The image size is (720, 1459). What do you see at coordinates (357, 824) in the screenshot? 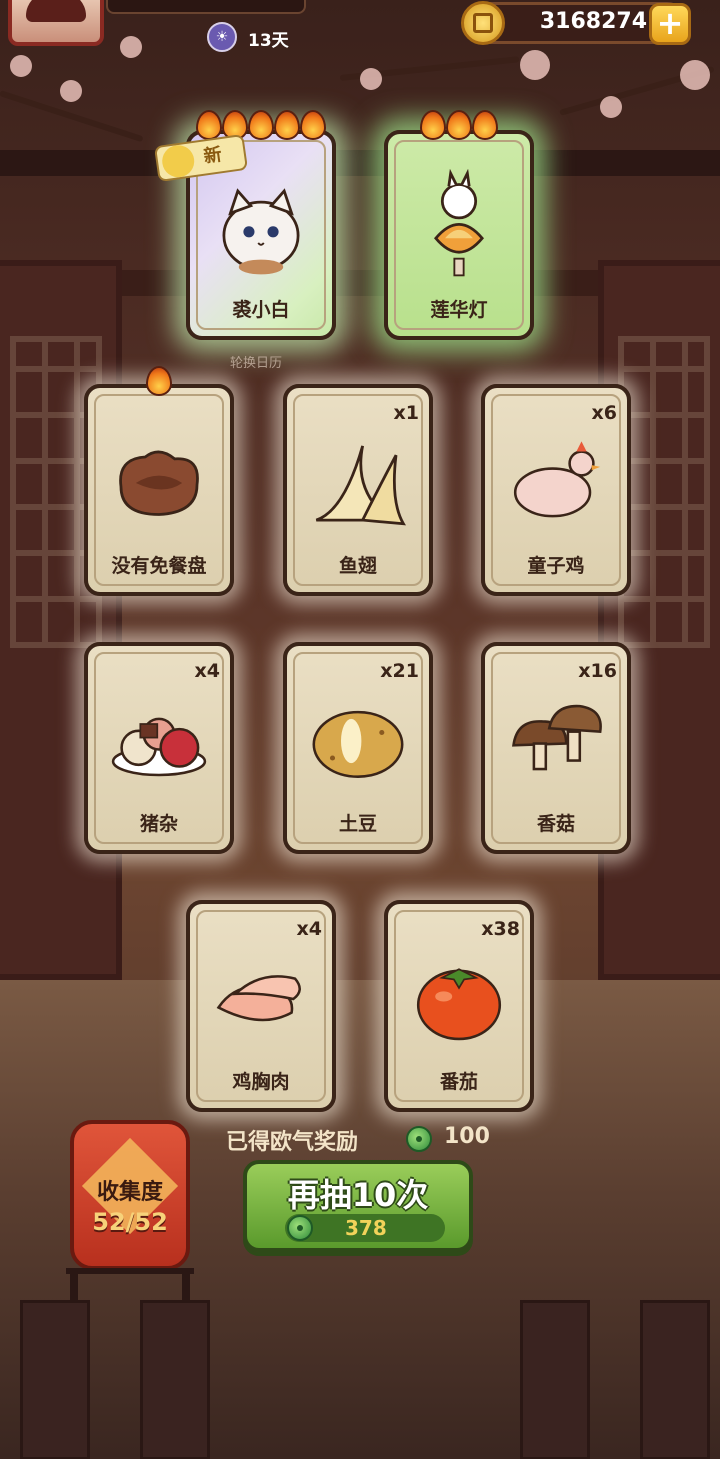
I see `card-label: 土豆` at bounding box center [357, 824].